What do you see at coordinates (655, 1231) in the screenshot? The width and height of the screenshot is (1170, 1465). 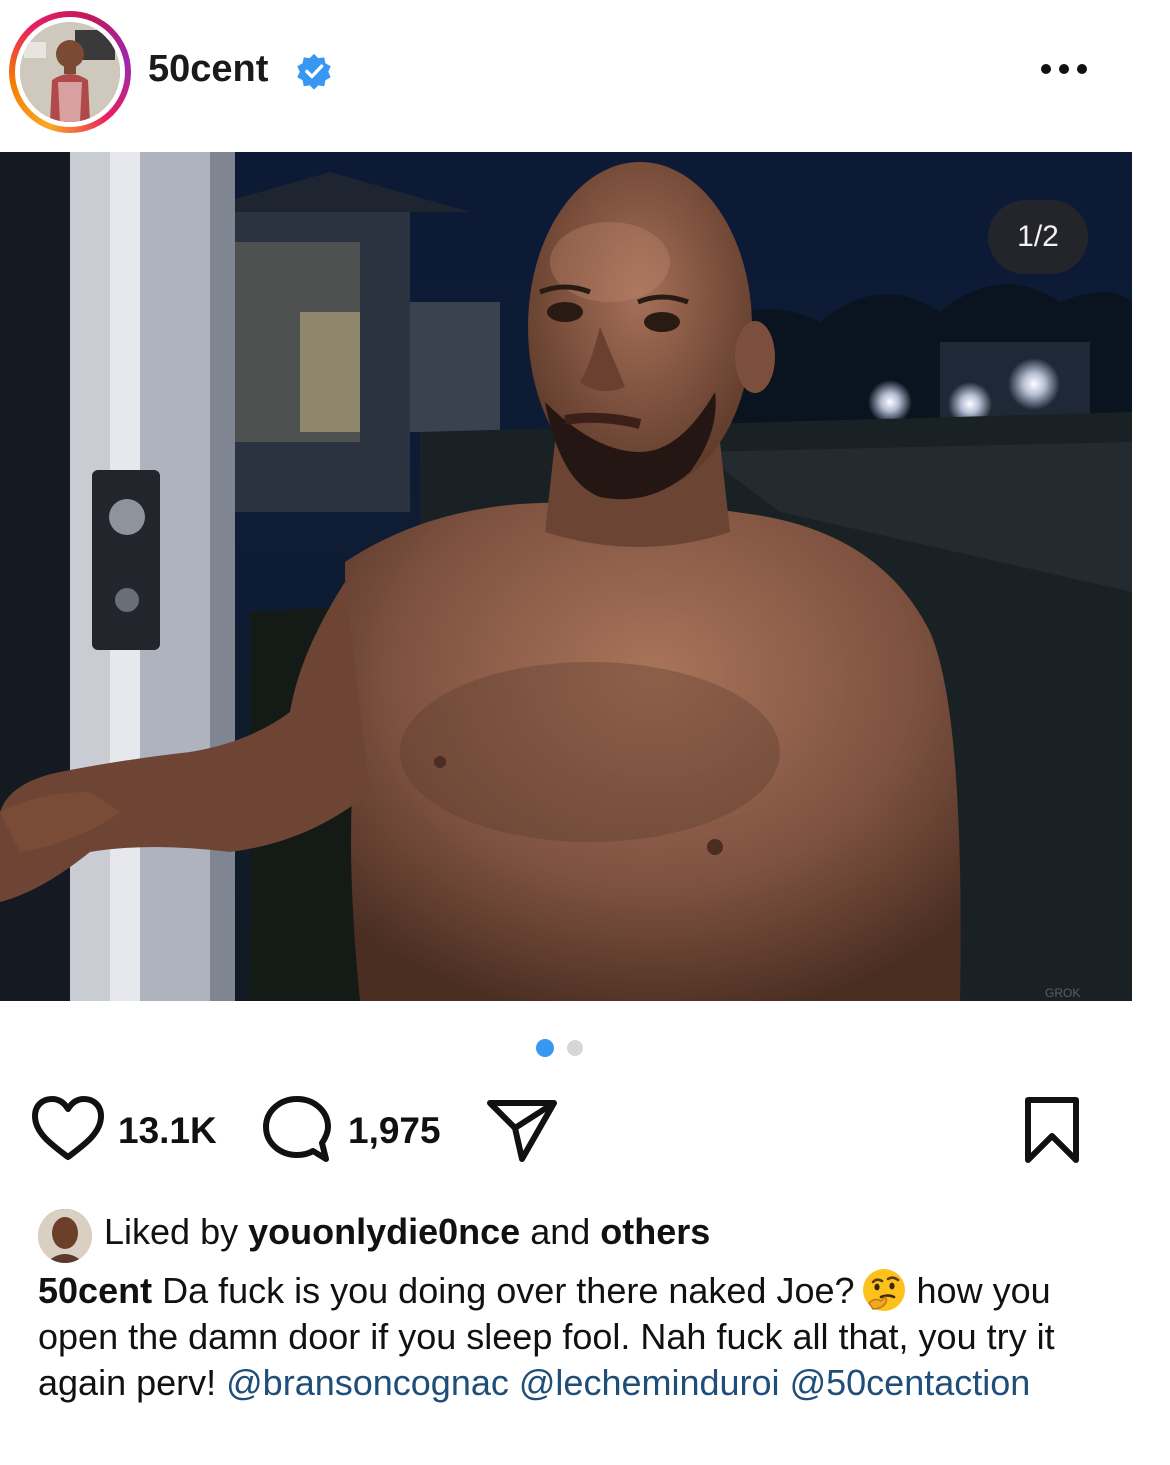 I see `liked-by-others: others` at bounding box center [655, 1231].